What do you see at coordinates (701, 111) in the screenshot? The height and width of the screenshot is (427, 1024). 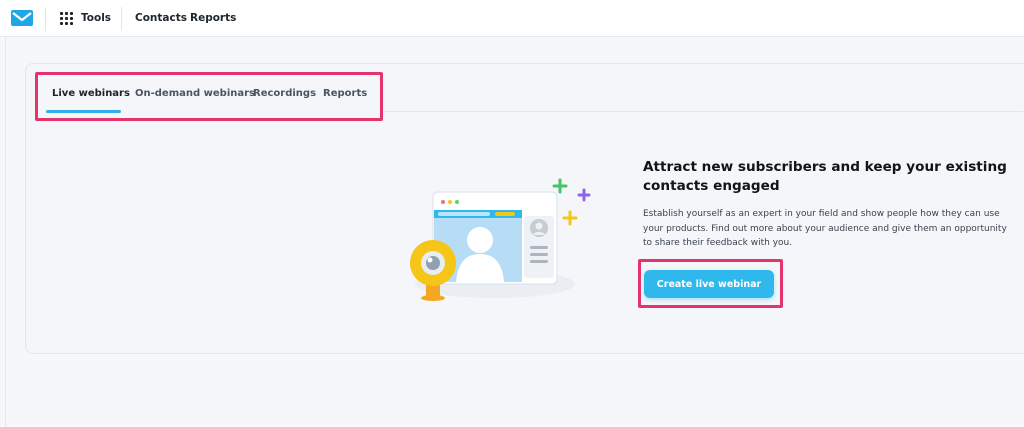 I see `tabs-divider` at bounding box center [701, 111].